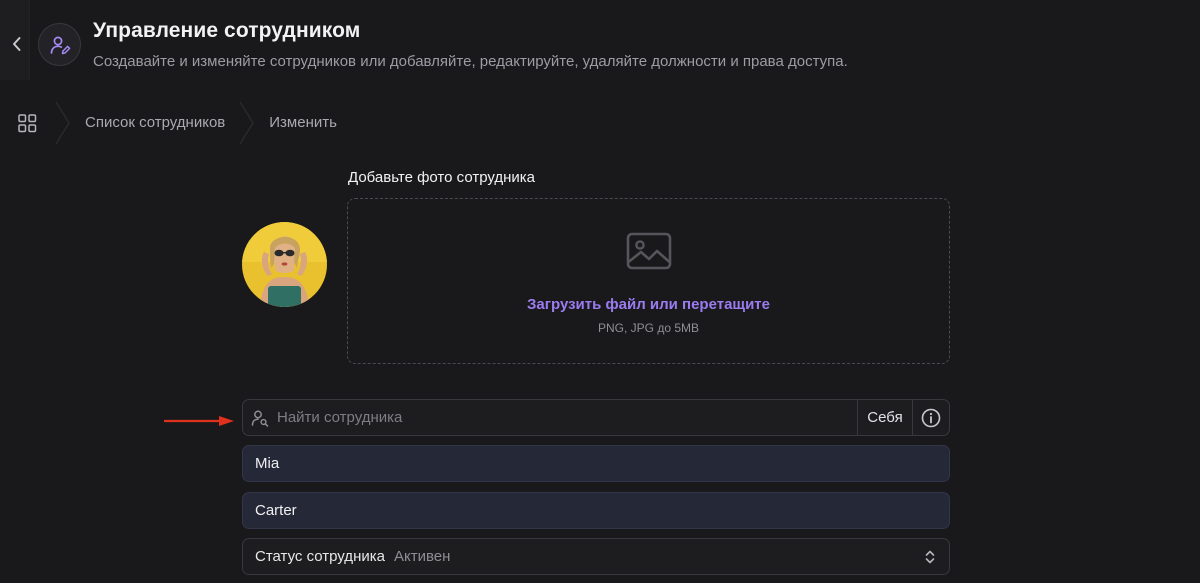 The image size is (1200, 583). What do you see at coordinates (199, 421) in the screenshot?
I see `annotation-arrow-icon` at bounding box center [199, 421].